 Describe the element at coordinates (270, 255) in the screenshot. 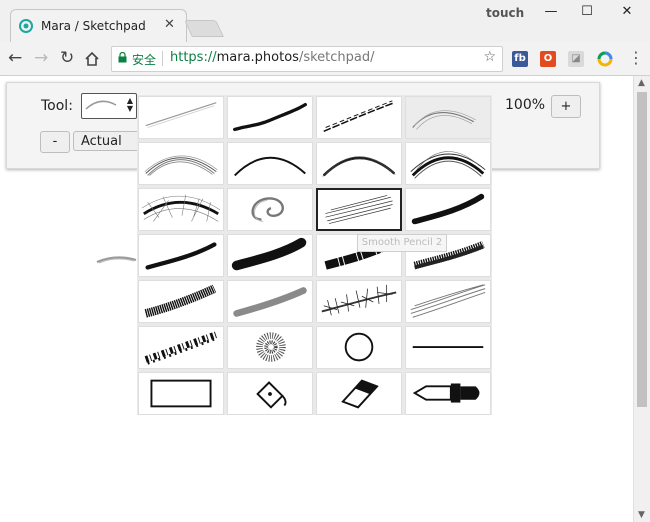

I see `brush-marker-thick` at that location.